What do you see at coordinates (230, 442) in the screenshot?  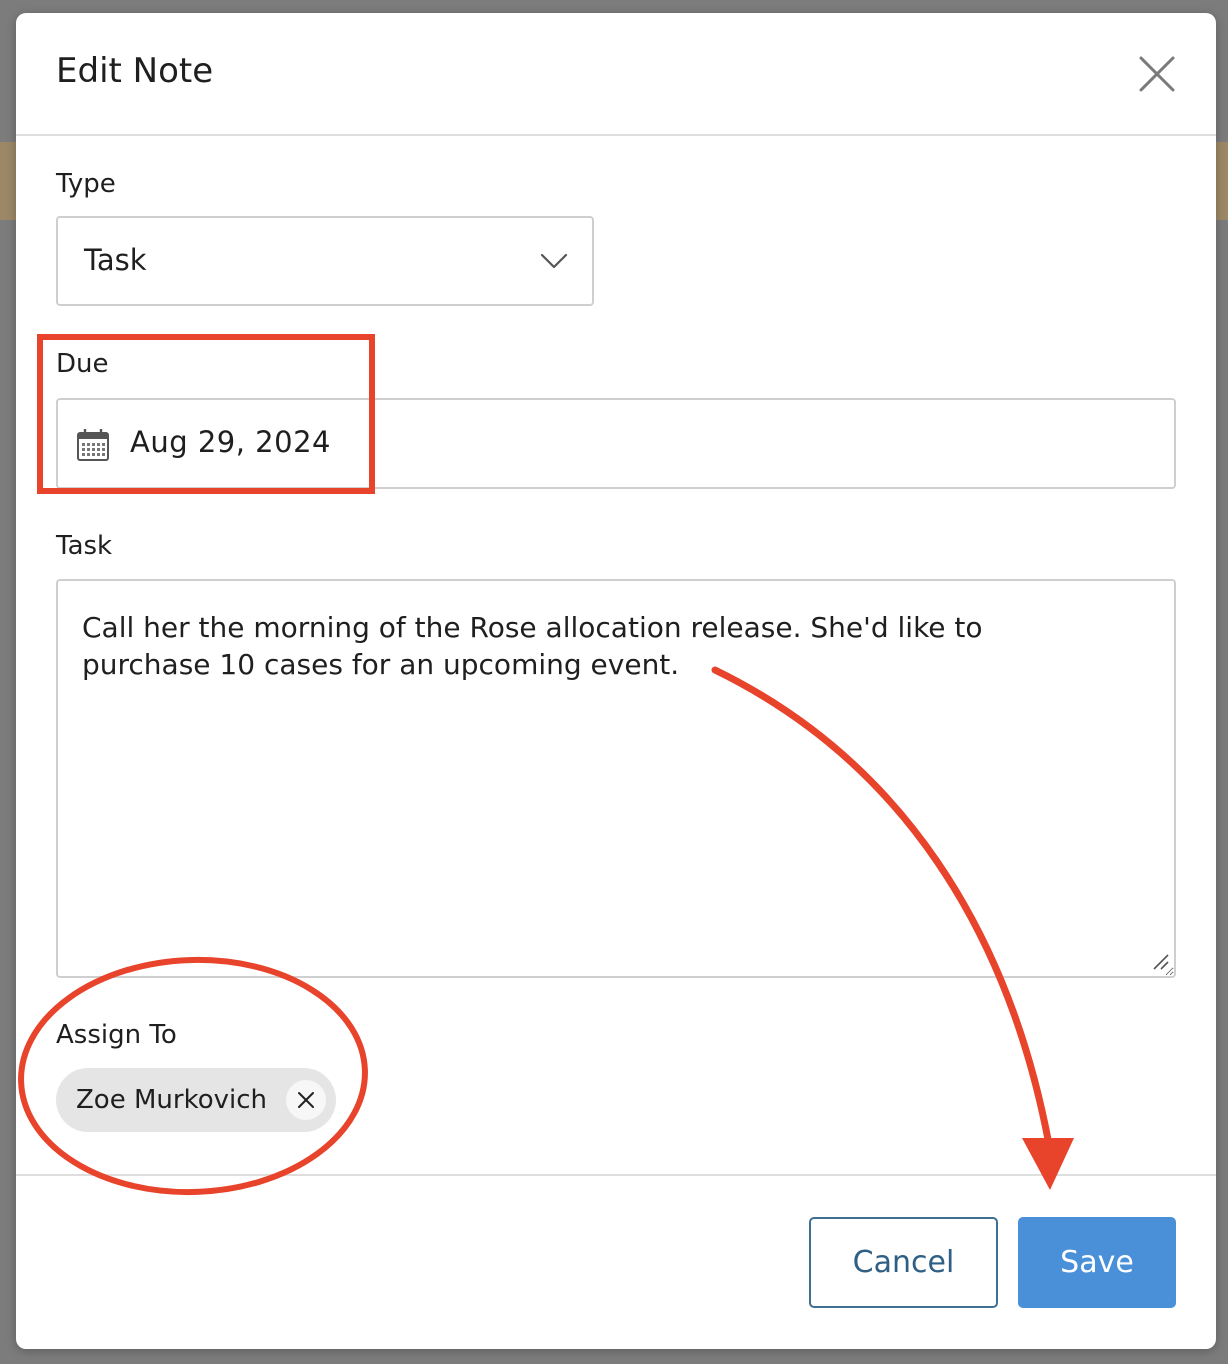 I see `due-date-value: Aug 29, 2024` at bounding box center [230, 442].